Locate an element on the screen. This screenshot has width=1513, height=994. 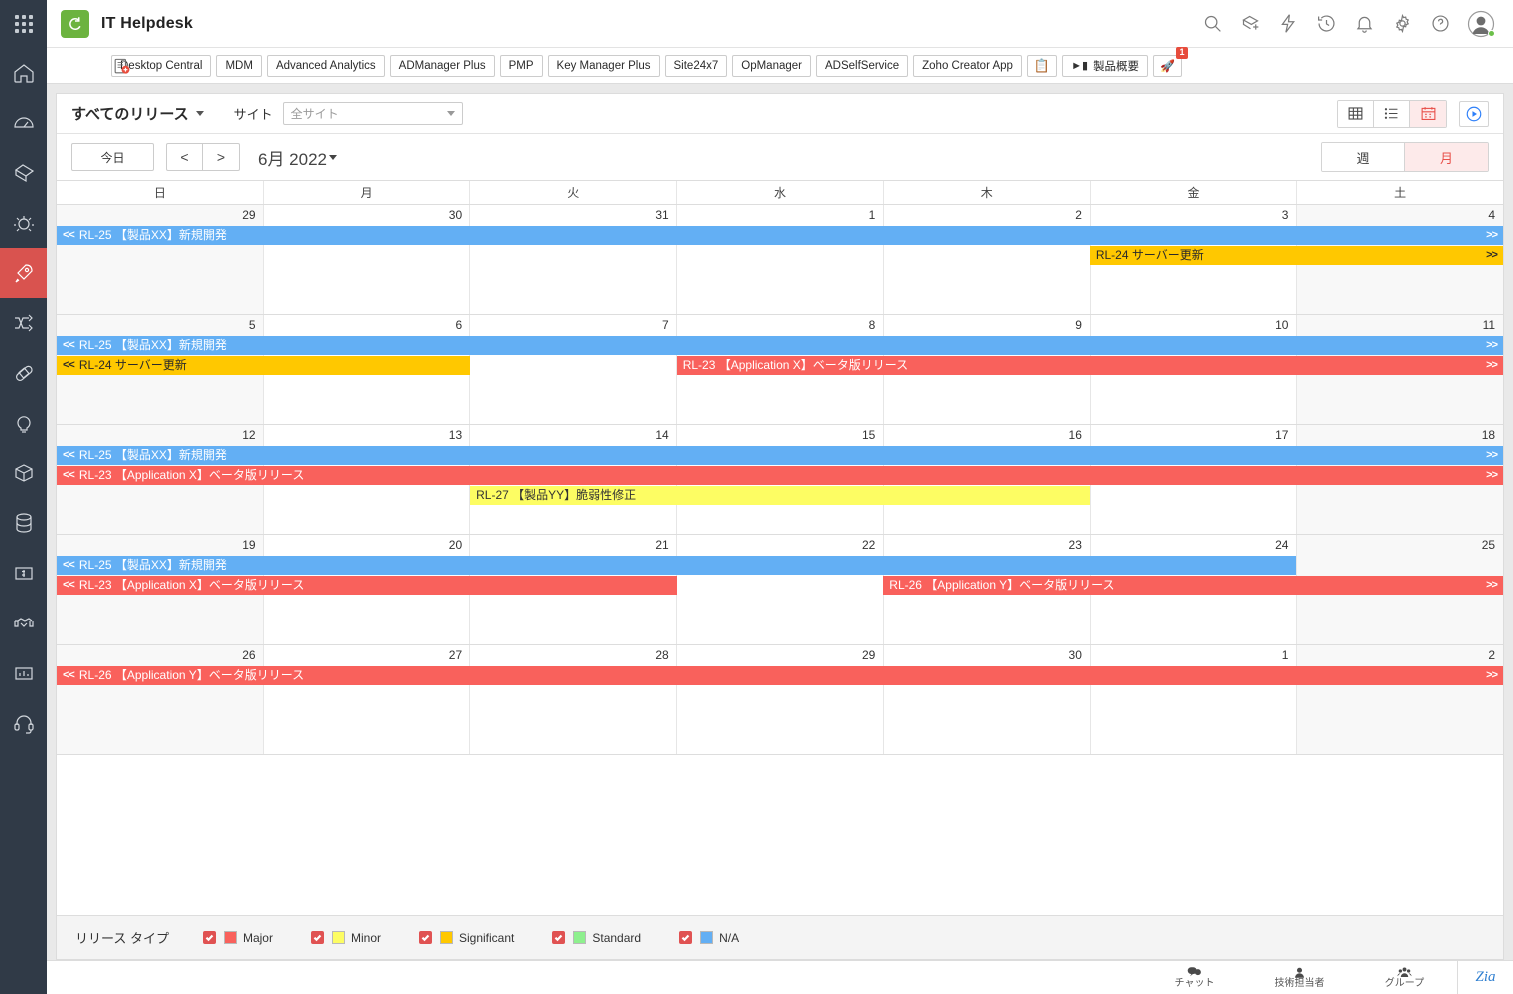
day-number: 18 is located at coordinates (1399, 435).